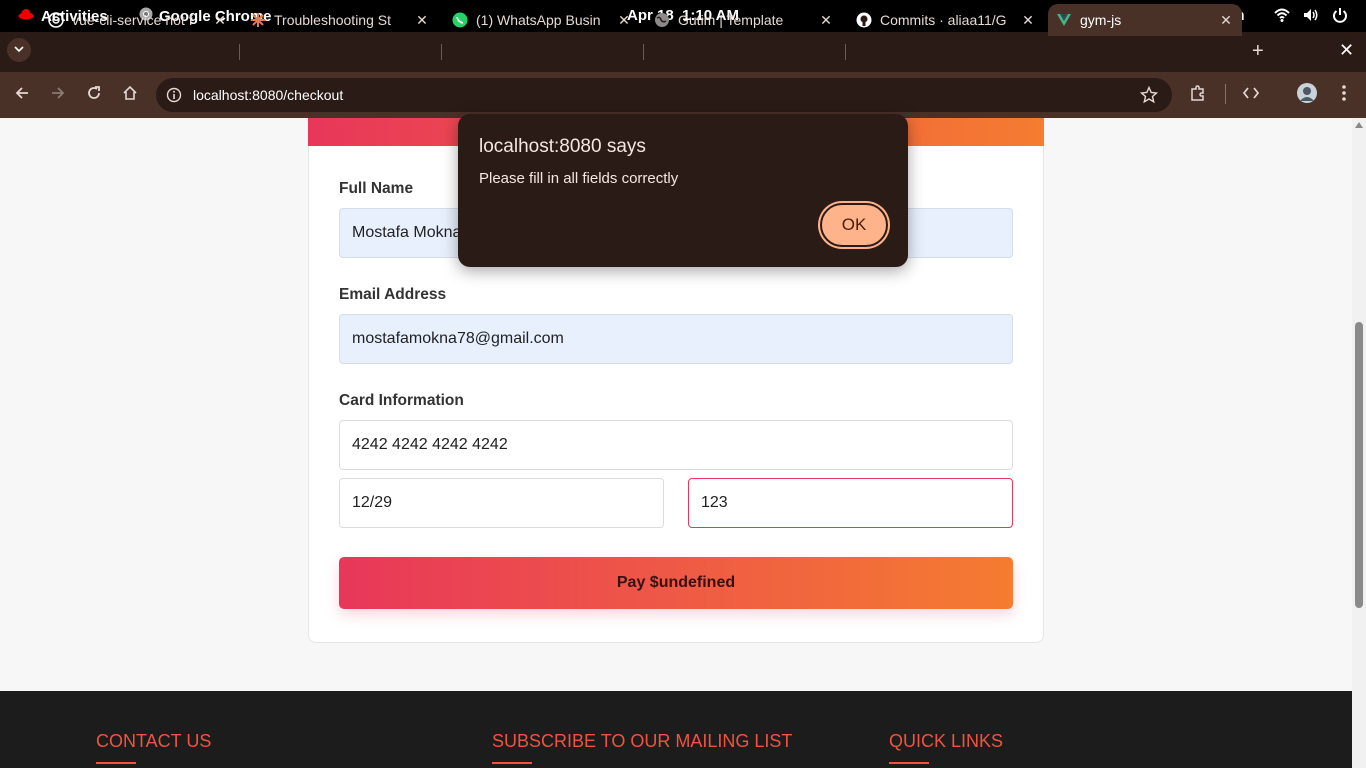  I want to click on footer-quick-links-heading: QUICK LINKS, so click(946, 747).